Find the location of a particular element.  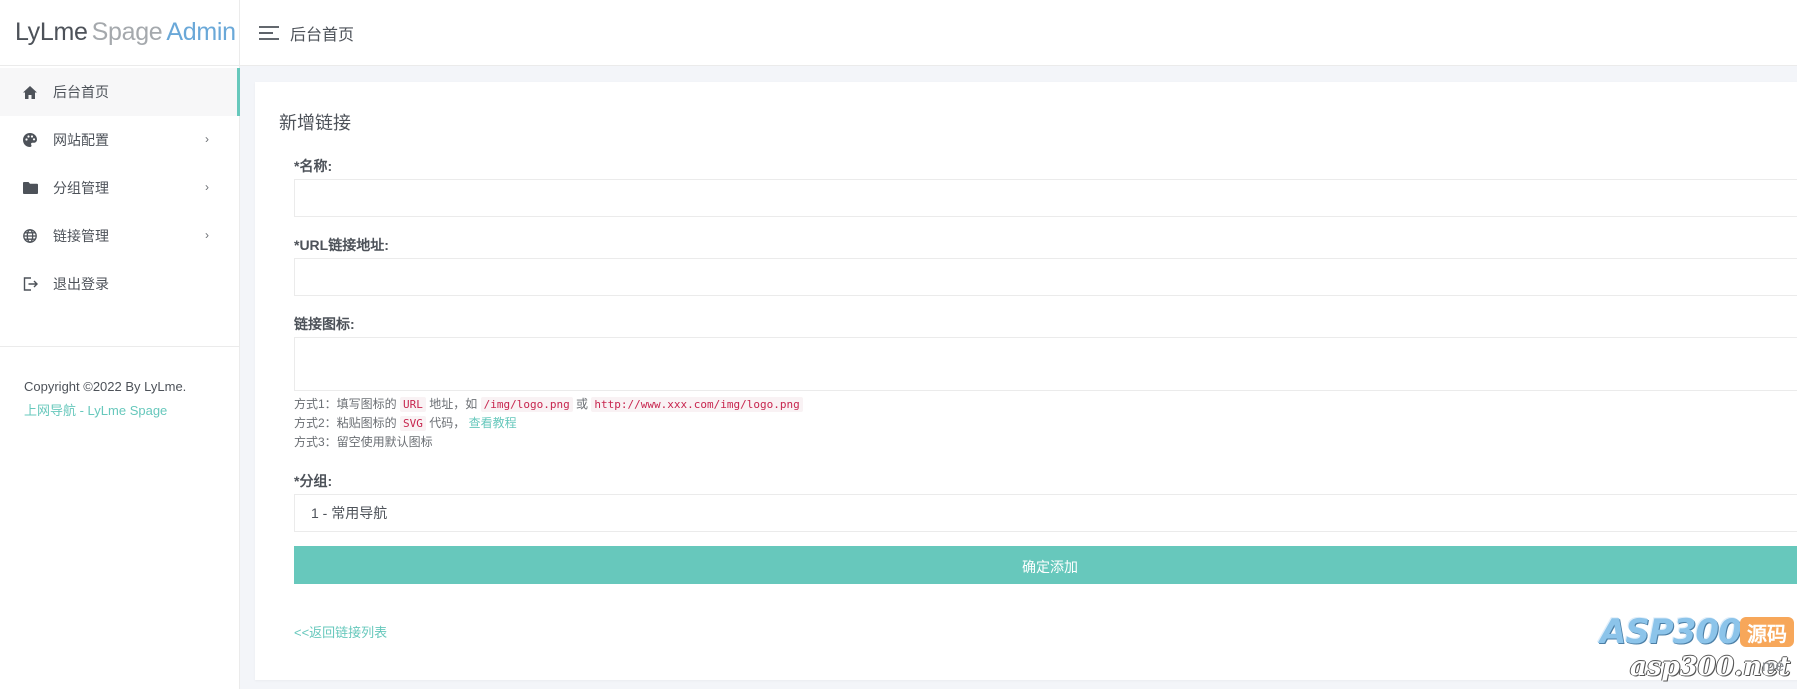

watermark-badge: 源码 is located at coordinates (1767, 632).